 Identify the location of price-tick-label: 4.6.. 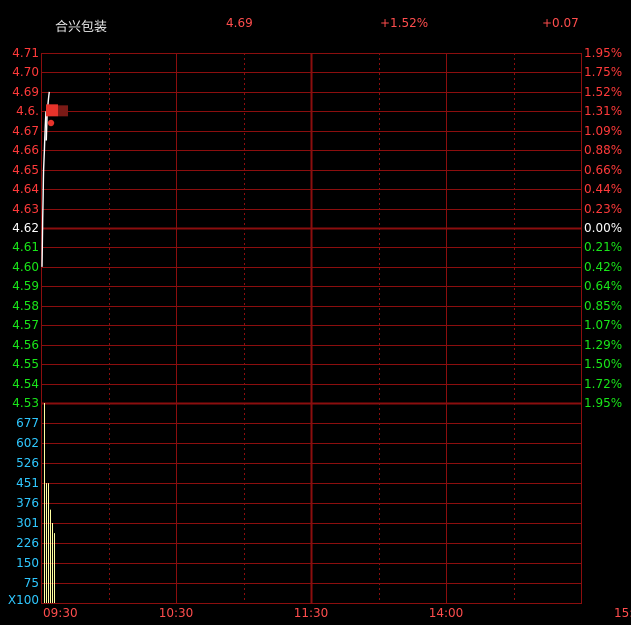
(27, 111).